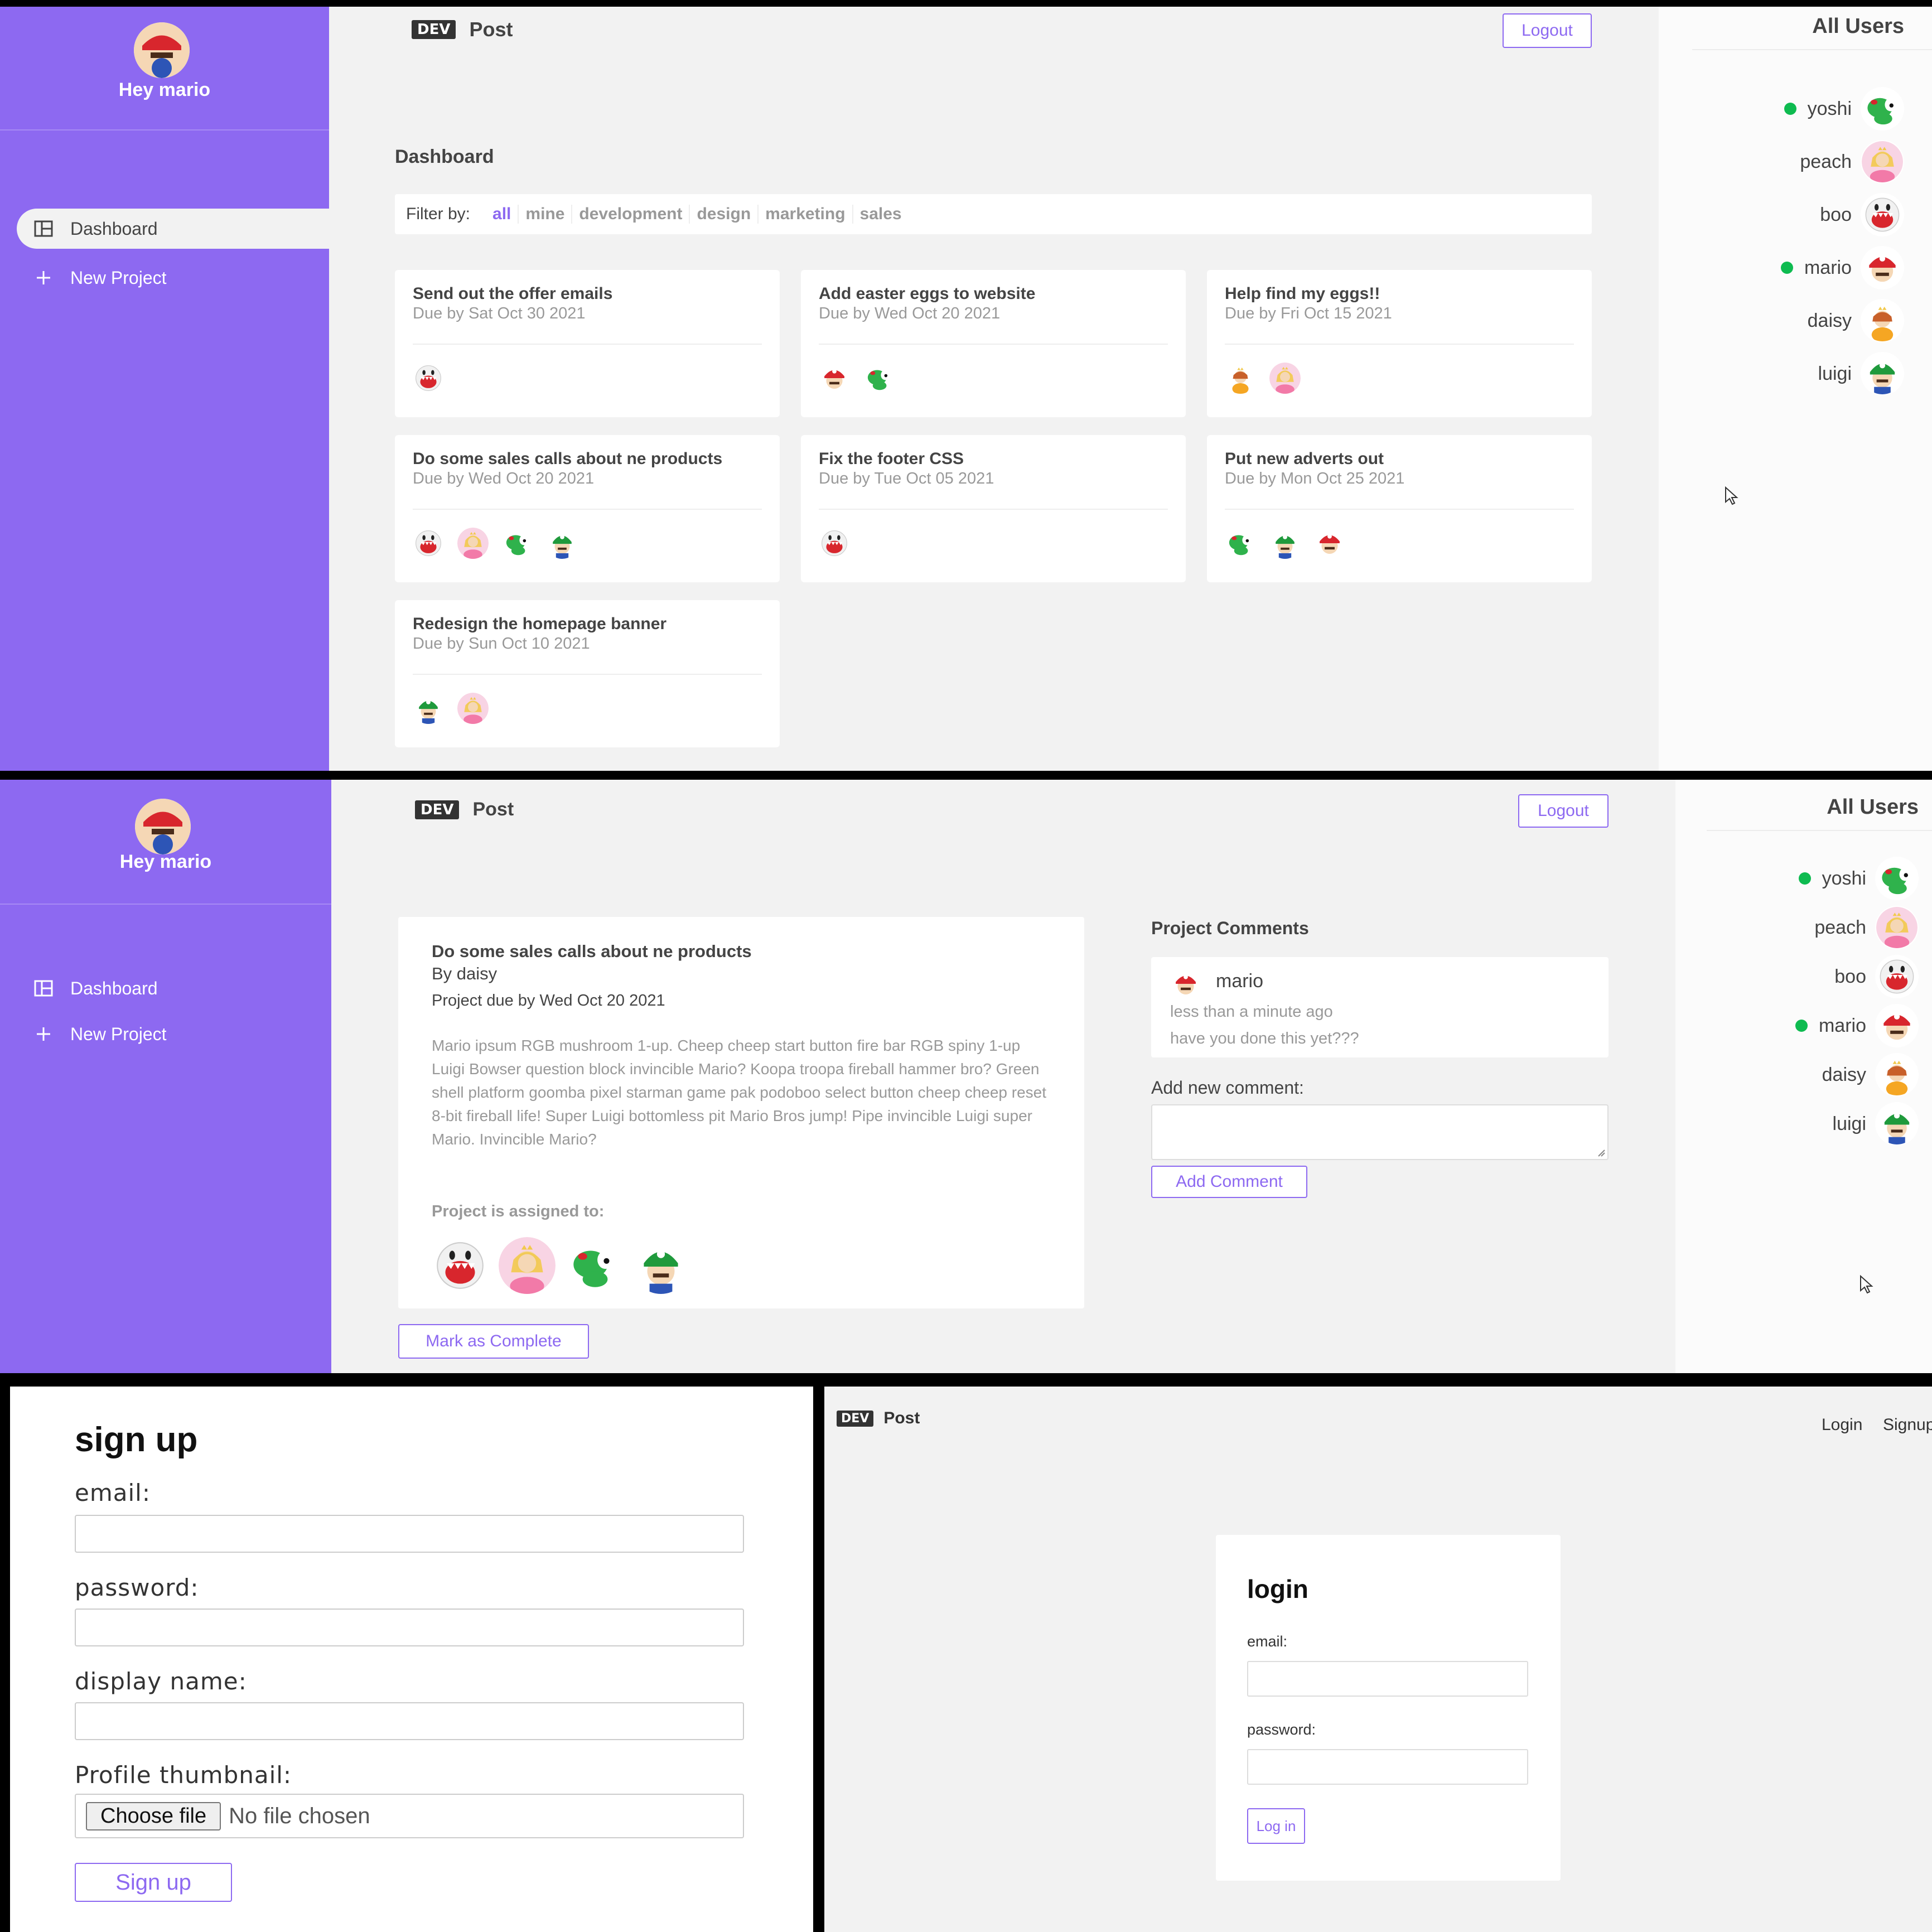  I want to click on comment-time: less than a minute ago, so click(1251, 1012).